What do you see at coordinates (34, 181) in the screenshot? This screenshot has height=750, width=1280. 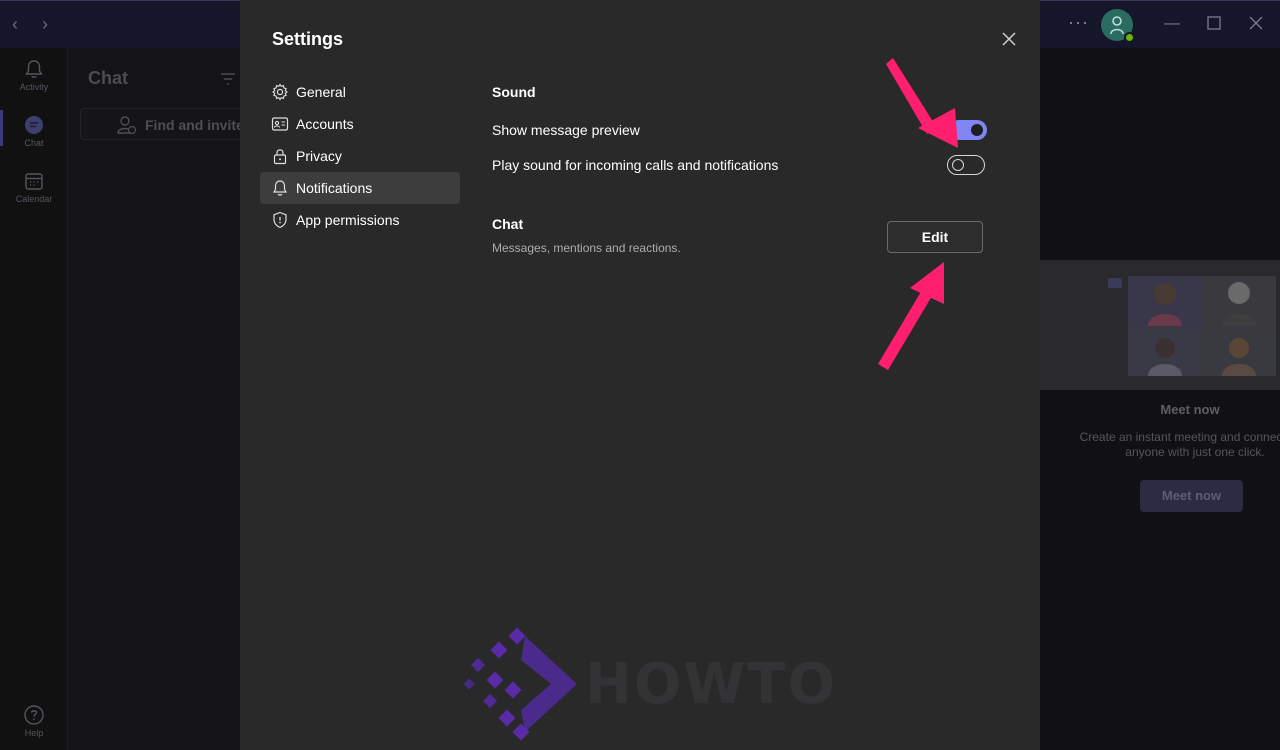 I see `calendar-icon` at bounding box center [34, 181].